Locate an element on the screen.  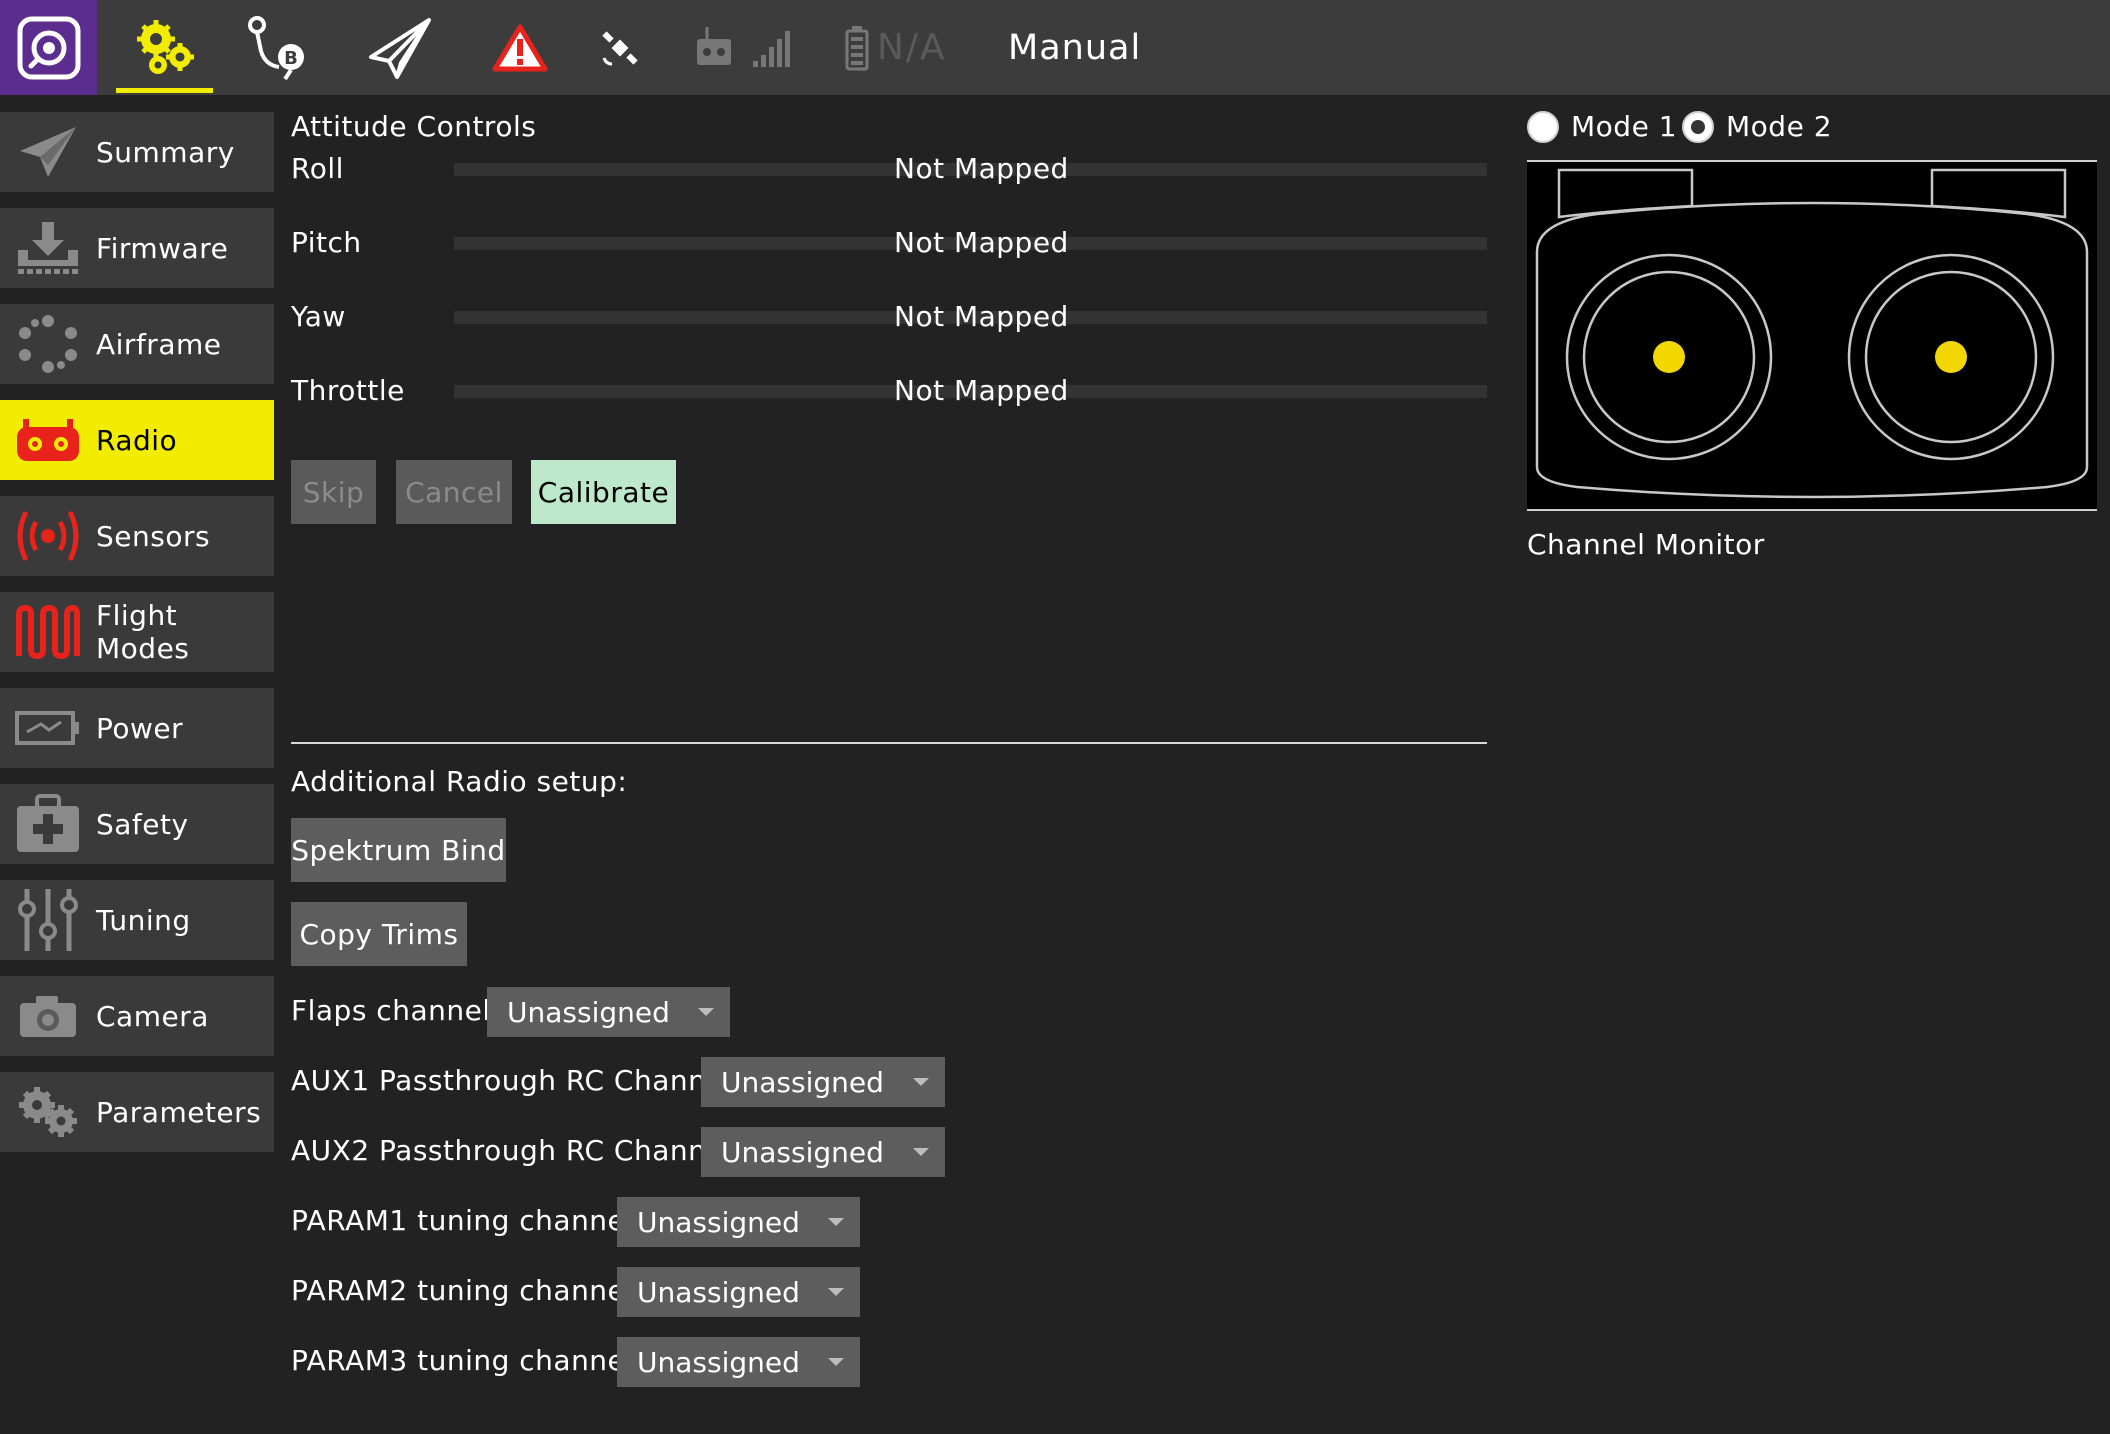
aux2-channel-value: Unassigned is located at coordinates (802, 1152).